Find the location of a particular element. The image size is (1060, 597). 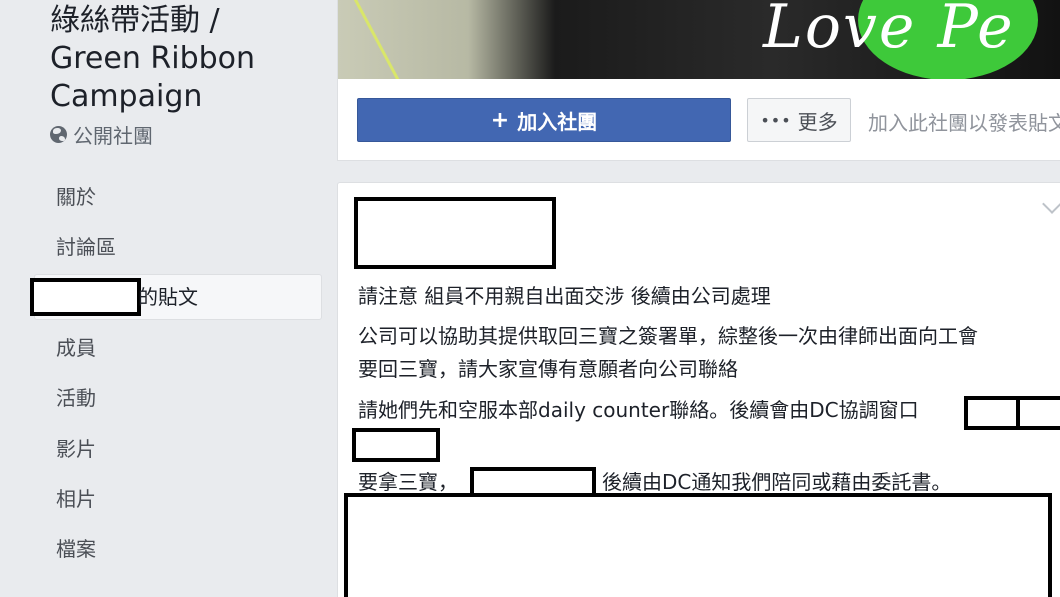

more-button: ••• 更多 is located at coordinates (799, 120).